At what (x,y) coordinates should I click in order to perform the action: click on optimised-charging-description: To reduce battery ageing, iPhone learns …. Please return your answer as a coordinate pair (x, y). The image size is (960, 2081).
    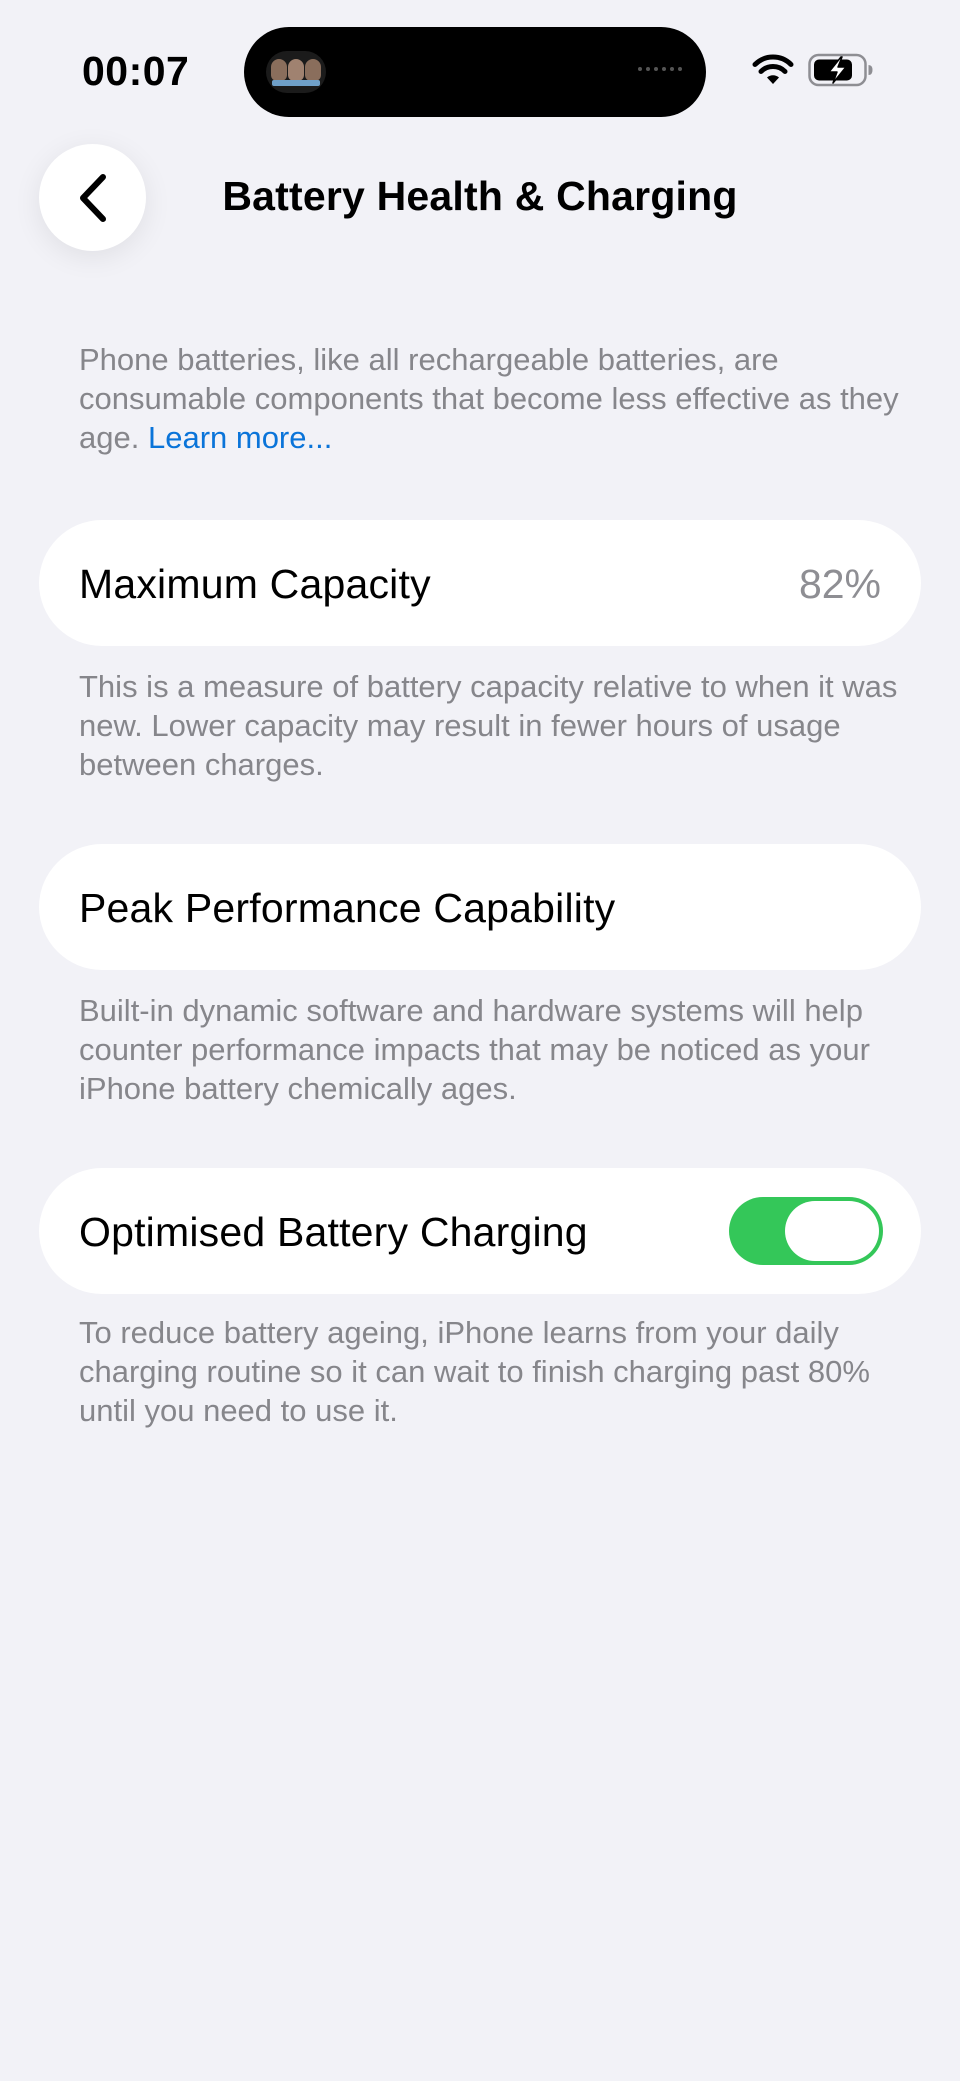
    Looking at the image, I should click on (474, 1371).